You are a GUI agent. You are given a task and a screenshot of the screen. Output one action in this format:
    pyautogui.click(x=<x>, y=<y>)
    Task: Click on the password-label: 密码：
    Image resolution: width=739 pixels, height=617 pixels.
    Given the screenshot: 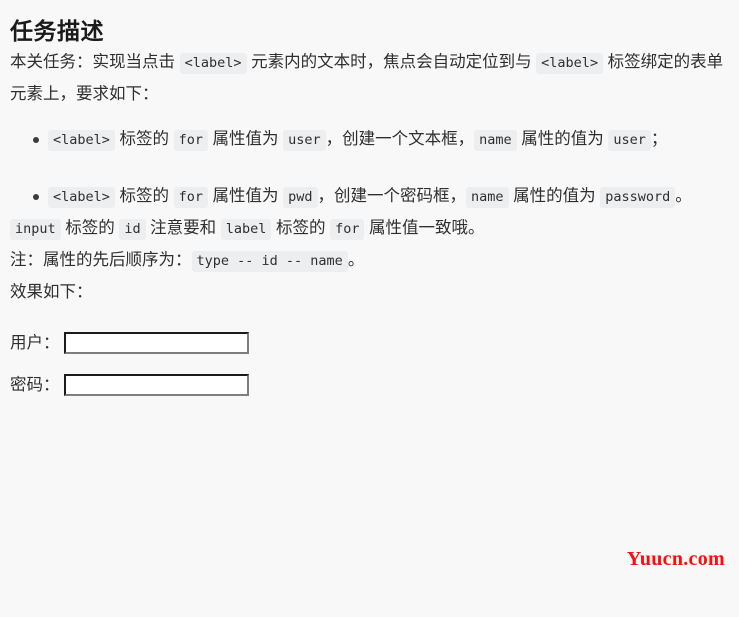 What is the action you would take?
    pyautogui.click(x=35, y=384)
    